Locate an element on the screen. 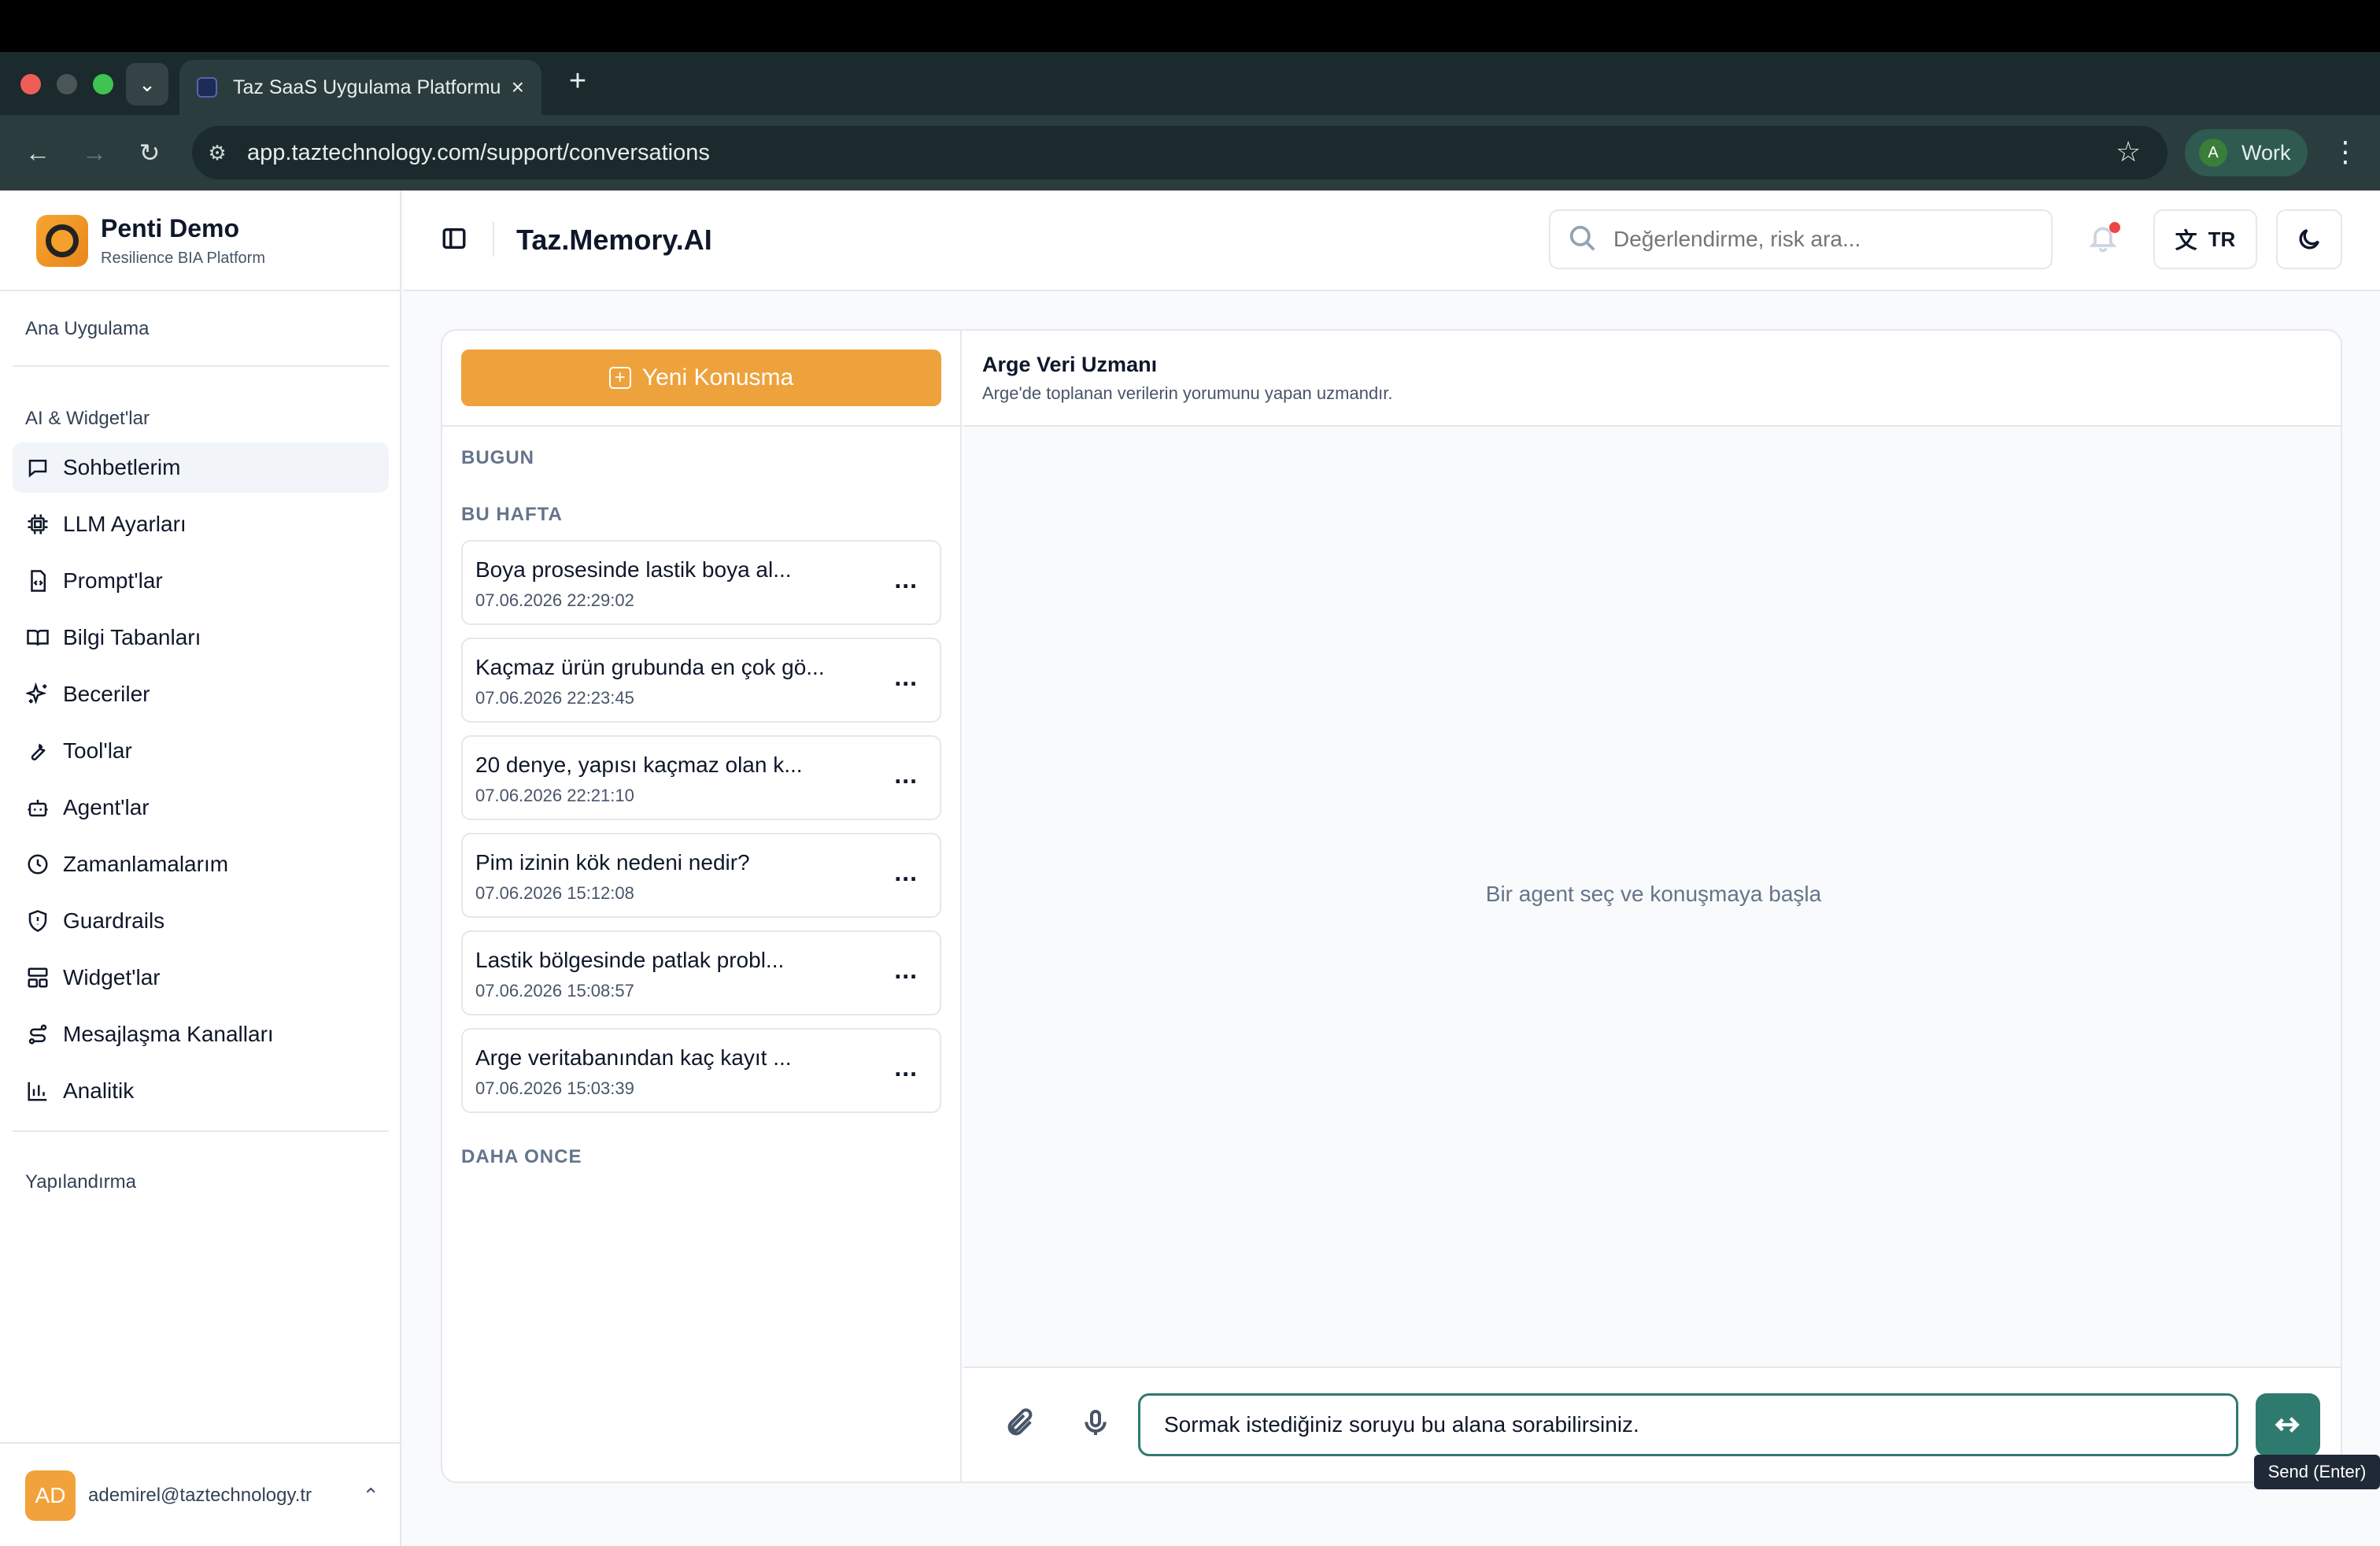 This screenshot has height=1546, width=2380. sidebar-group-ai: AI & Widget'lar is located at coordinates (87, 418).